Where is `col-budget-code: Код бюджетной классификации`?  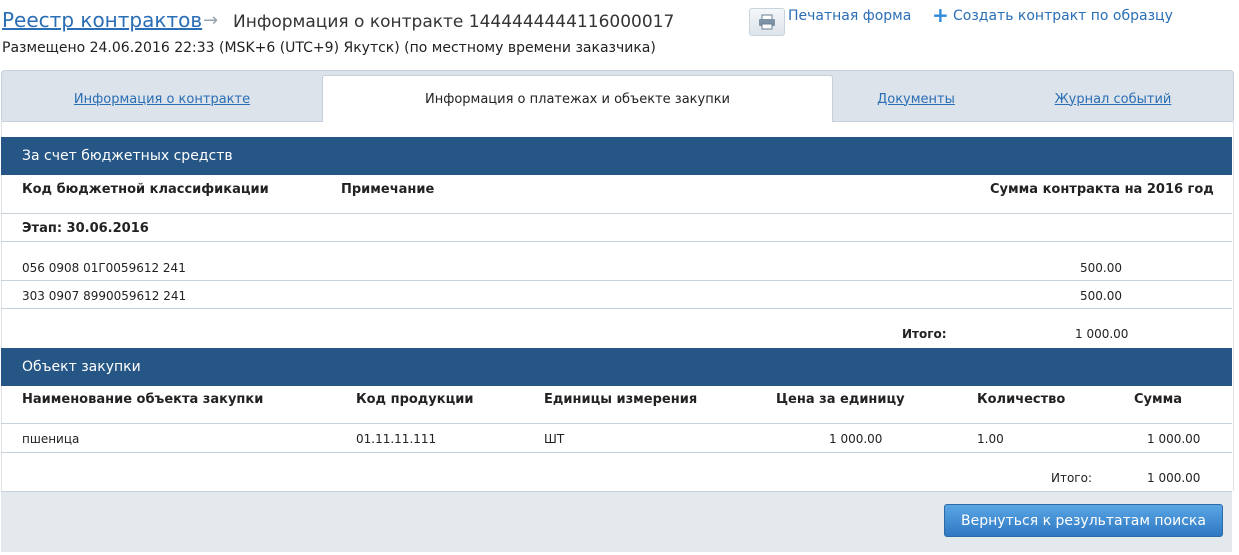
col-budget-code: Код бюджетной классификации is located at coordinates (145, 189).